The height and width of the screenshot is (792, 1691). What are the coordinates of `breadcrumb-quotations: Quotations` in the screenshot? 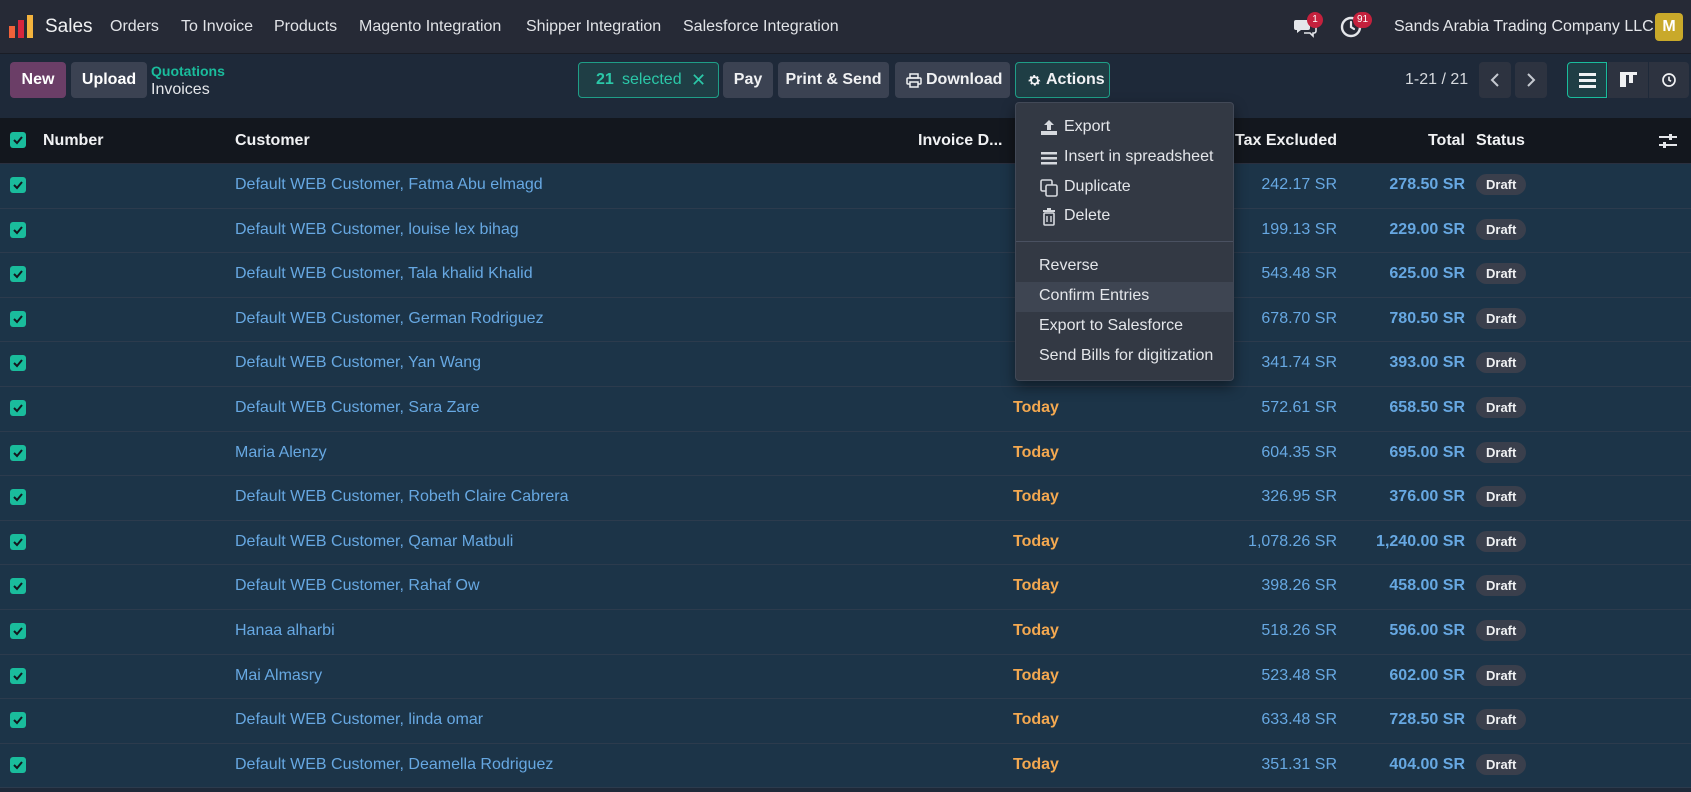 It's located at (188, 71).